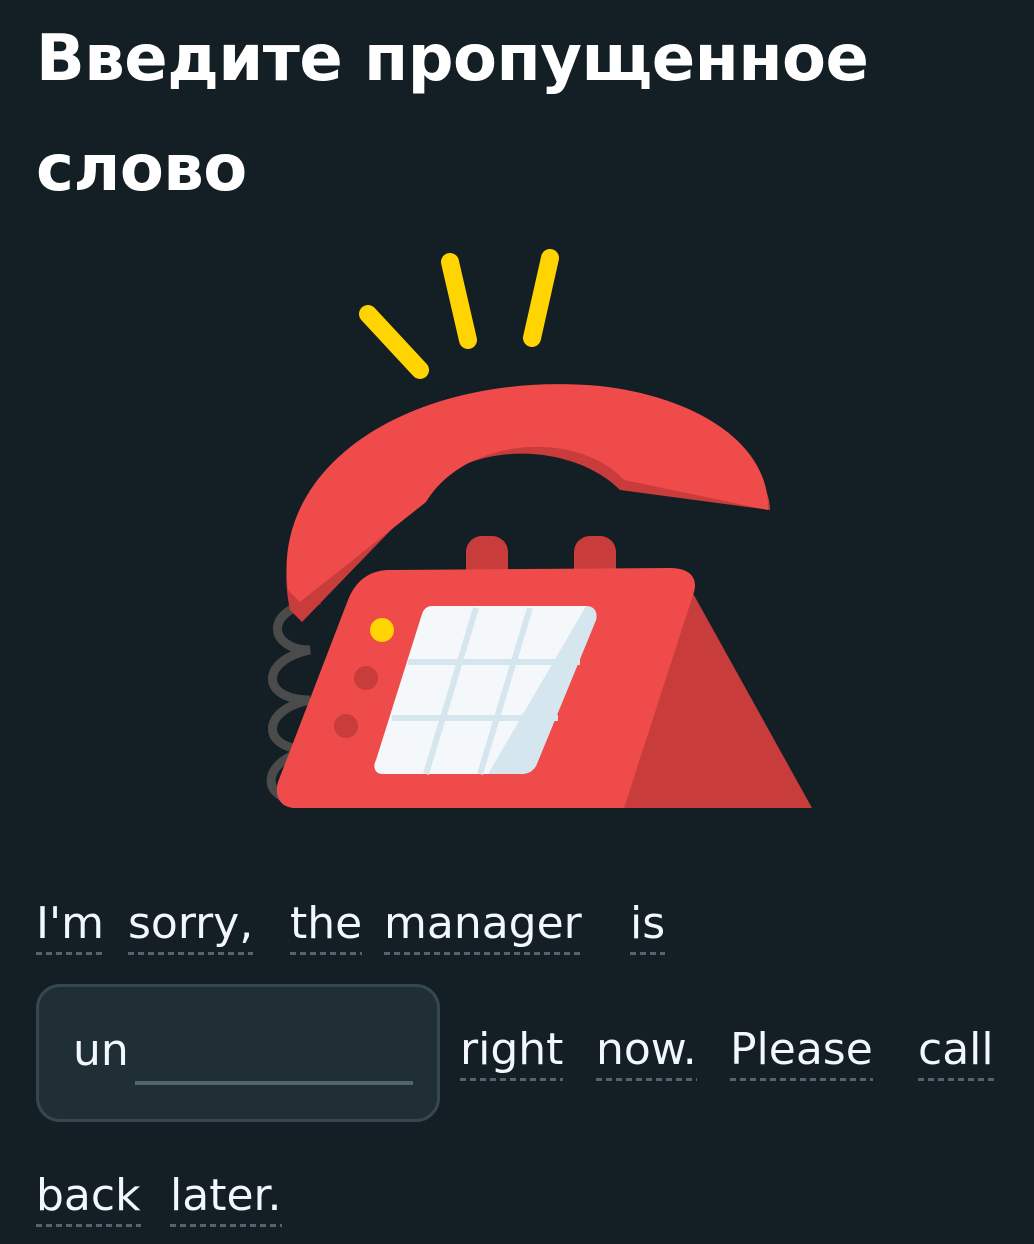 The width and height of the screenshot is (1034, 1244). What do you see at coordinates (648, 926) in the screenshot?
I see `word-token: is` at bounding box center [648, 926].